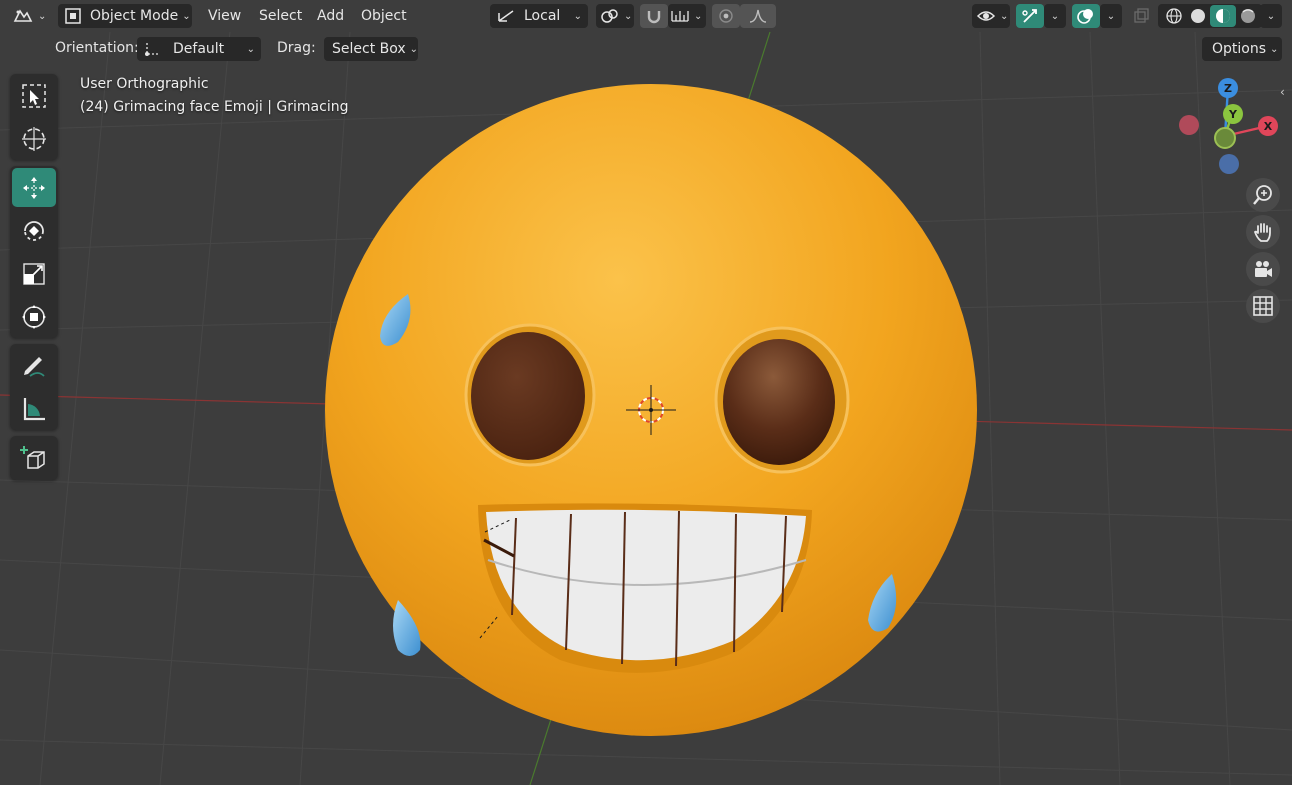 Image resolution: width=1292 pixels, height=785 pixels. I want to click on gizmo-x: X, so click(1268, 126).